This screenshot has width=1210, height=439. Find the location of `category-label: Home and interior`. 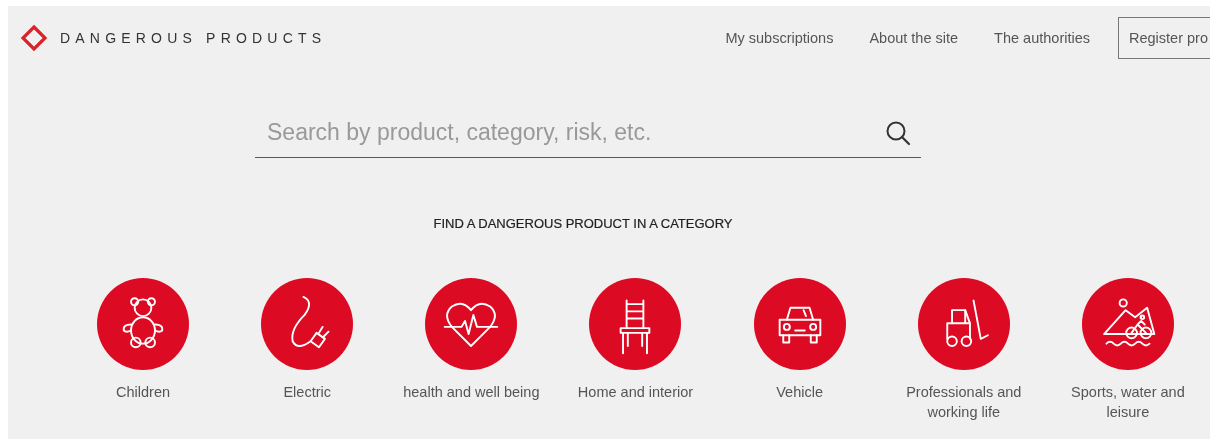

category-label: Home and interior is located at coordinates (635, 392).